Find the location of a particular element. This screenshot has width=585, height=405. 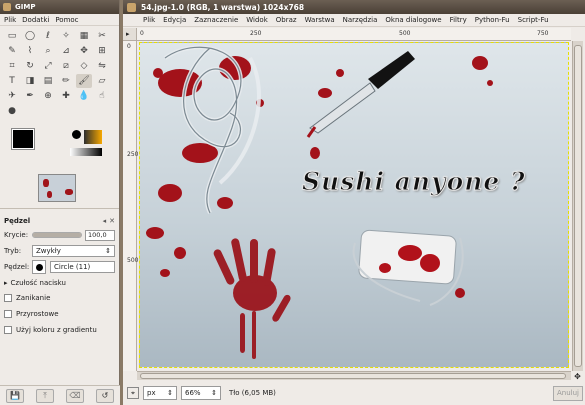

brush-name: Circle (11) is located at coordinates (82, 267).